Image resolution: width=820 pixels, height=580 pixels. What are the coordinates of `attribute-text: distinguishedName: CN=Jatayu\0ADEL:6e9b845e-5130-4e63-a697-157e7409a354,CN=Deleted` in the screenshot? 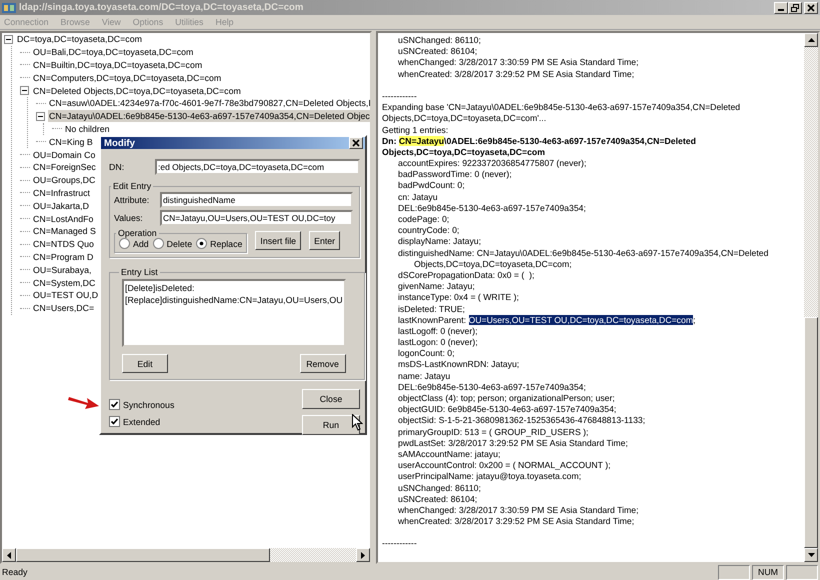 It's located at (583, 253).